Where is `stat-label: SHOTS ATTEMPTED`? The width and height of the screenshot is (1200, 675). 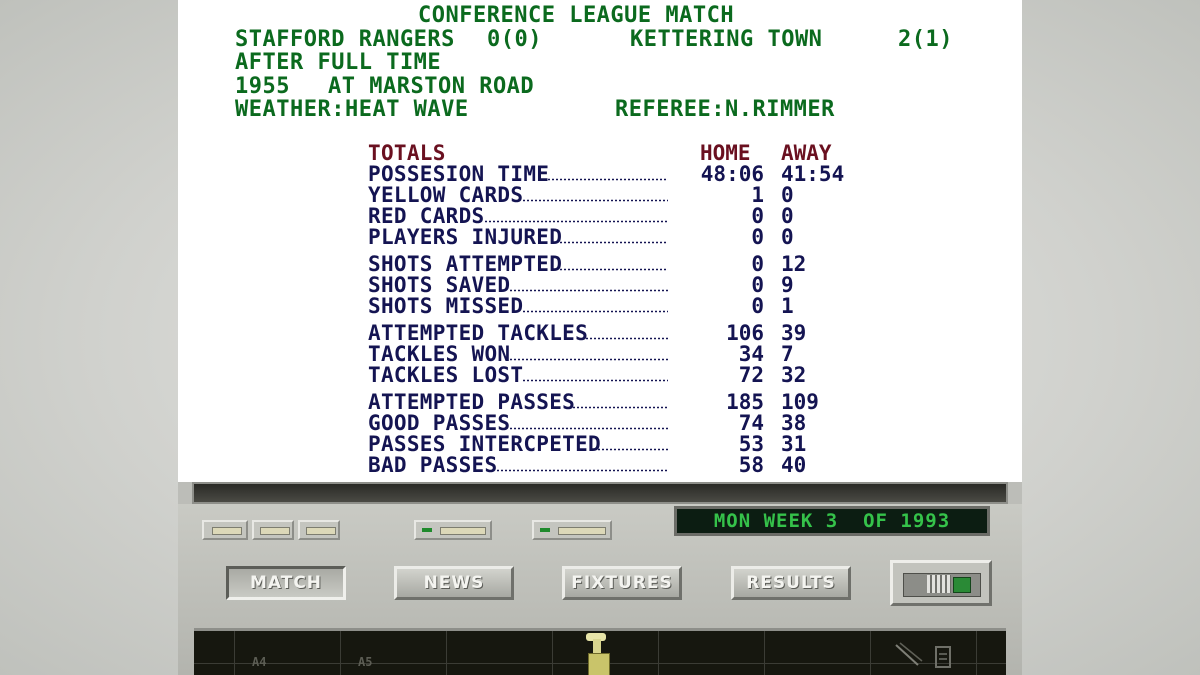
stat-label: SHOTS ATTEMPTED is located at coordinates (465, 264).